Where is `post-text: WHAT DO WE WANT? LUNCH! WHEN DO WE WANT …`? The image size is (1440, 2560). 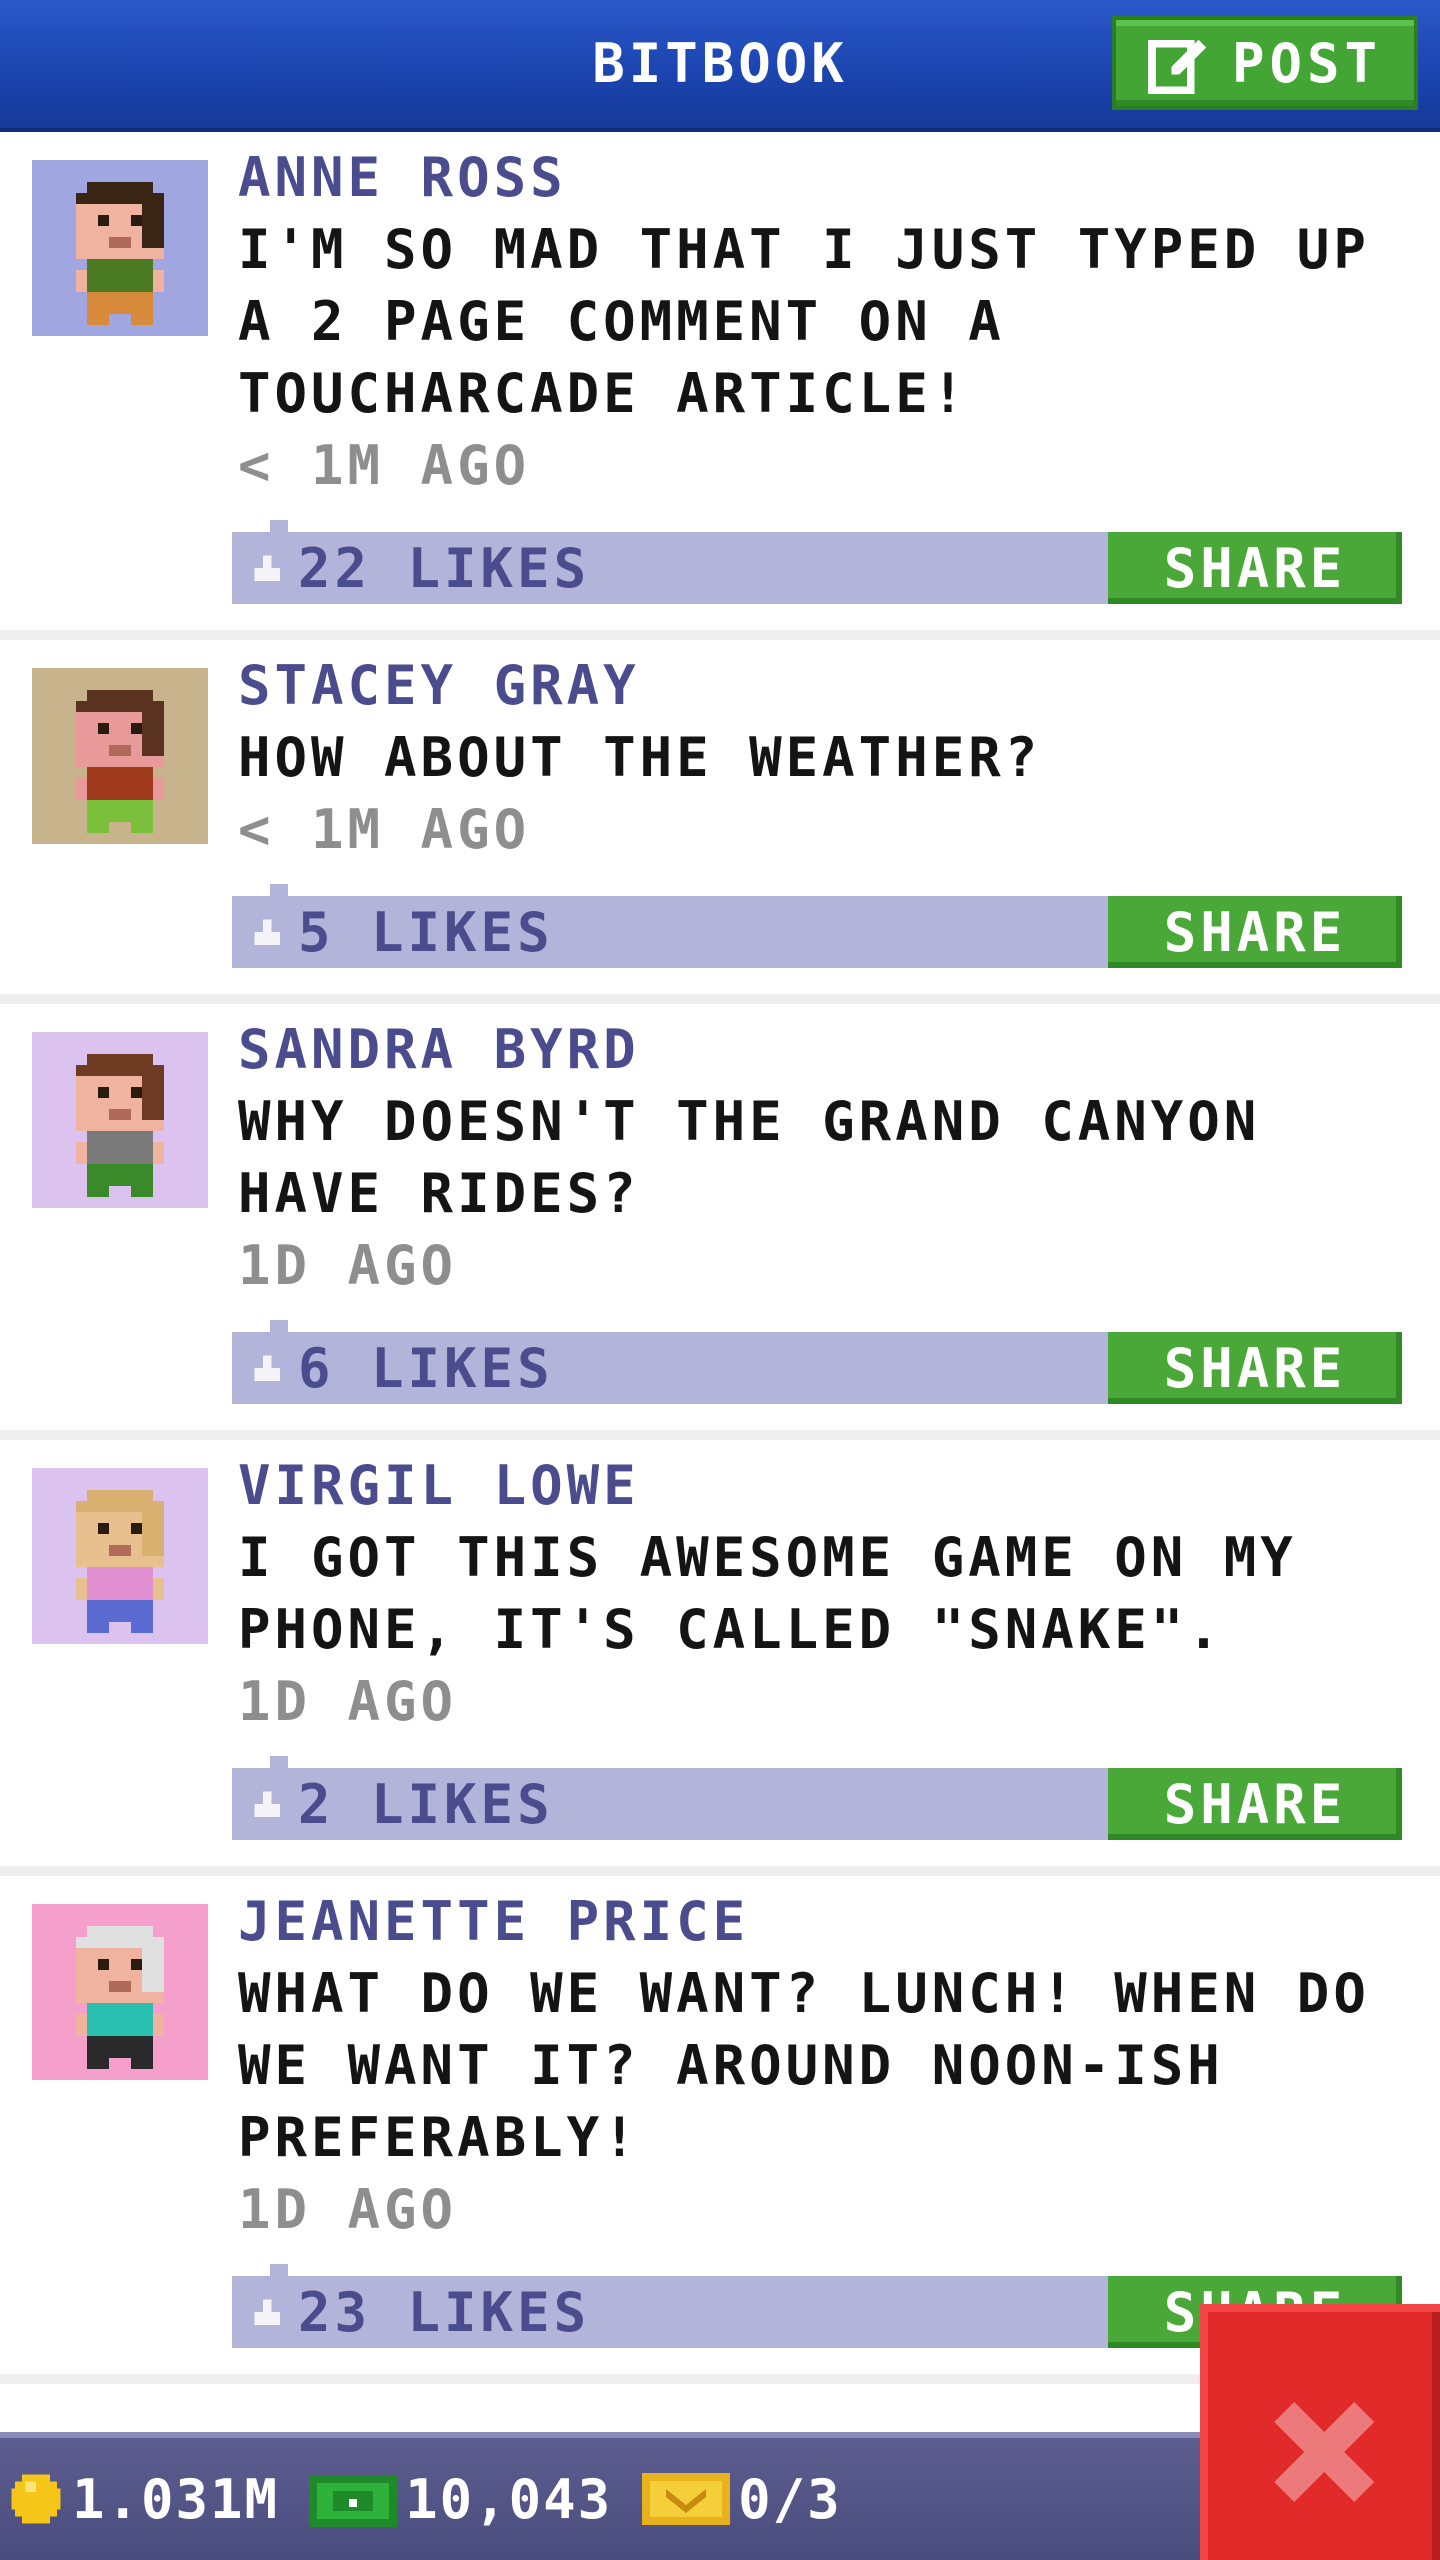
post-text: WHAT DO WE WANT? LUNCH! WHEN DO WE WANT … is located at coordinates (804, 2065).